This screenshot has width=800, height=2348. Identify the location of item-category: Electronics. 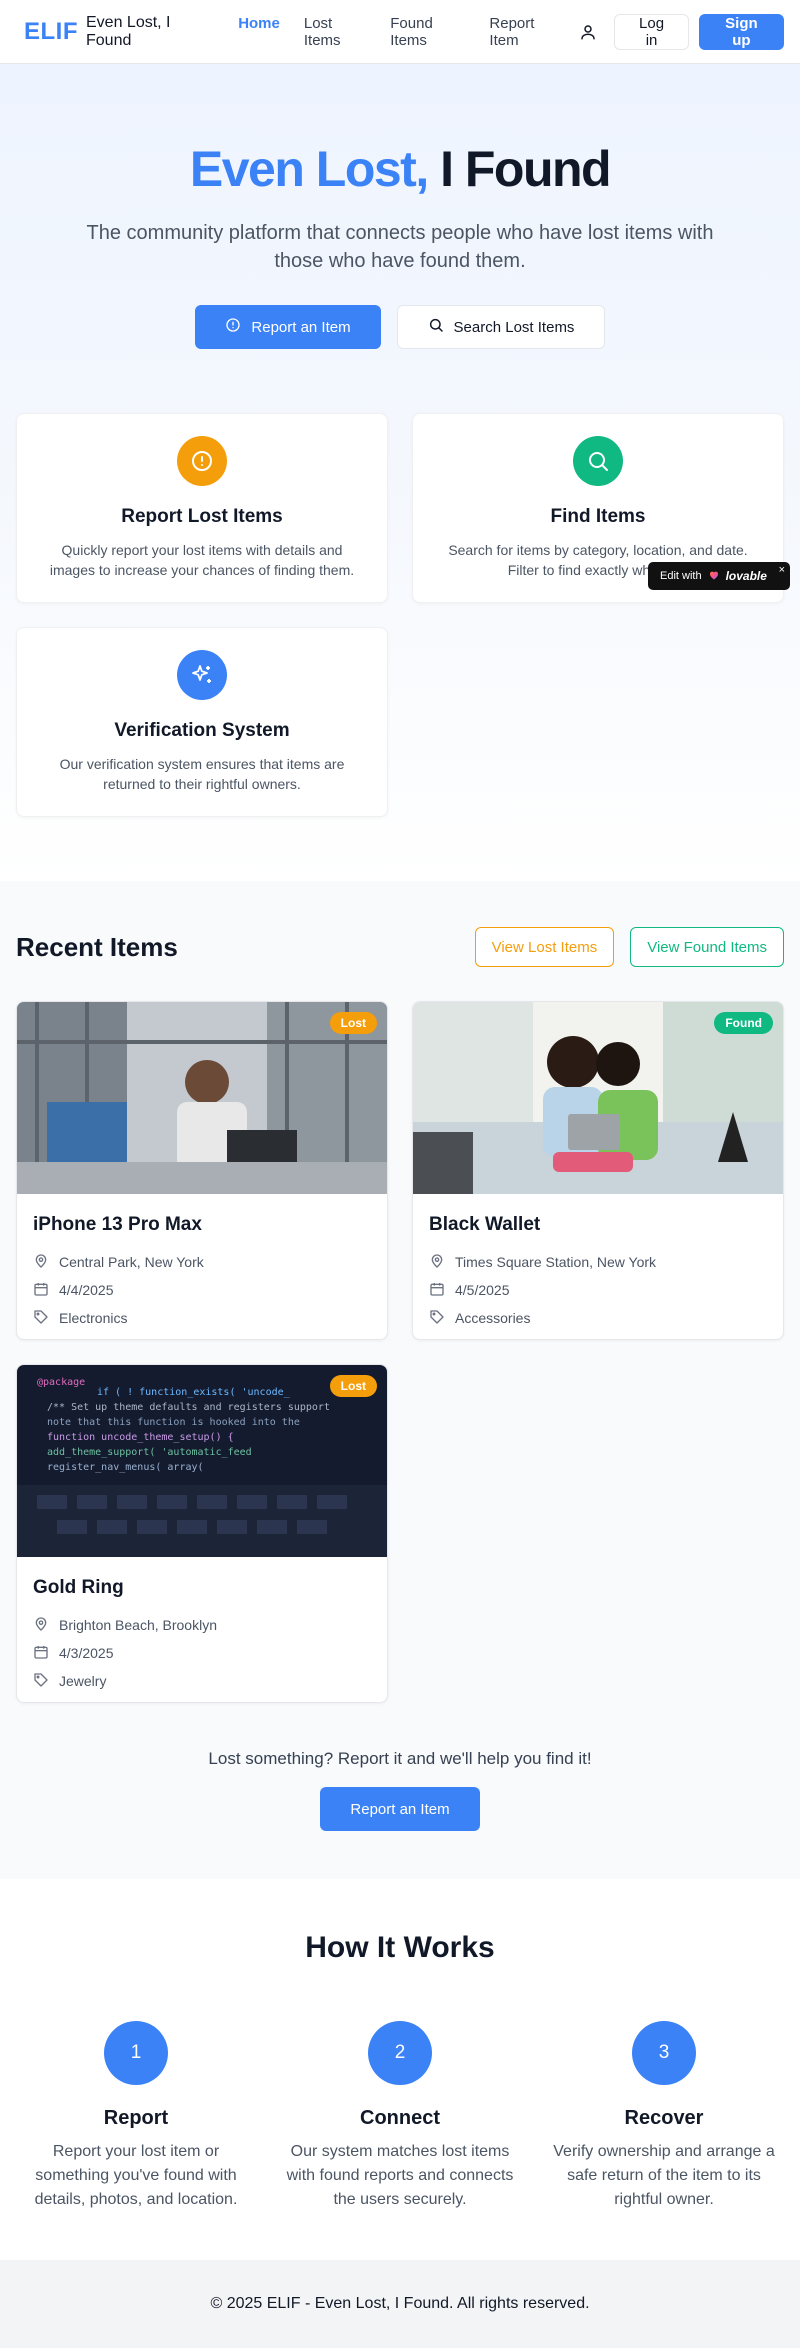
(202, 1318).